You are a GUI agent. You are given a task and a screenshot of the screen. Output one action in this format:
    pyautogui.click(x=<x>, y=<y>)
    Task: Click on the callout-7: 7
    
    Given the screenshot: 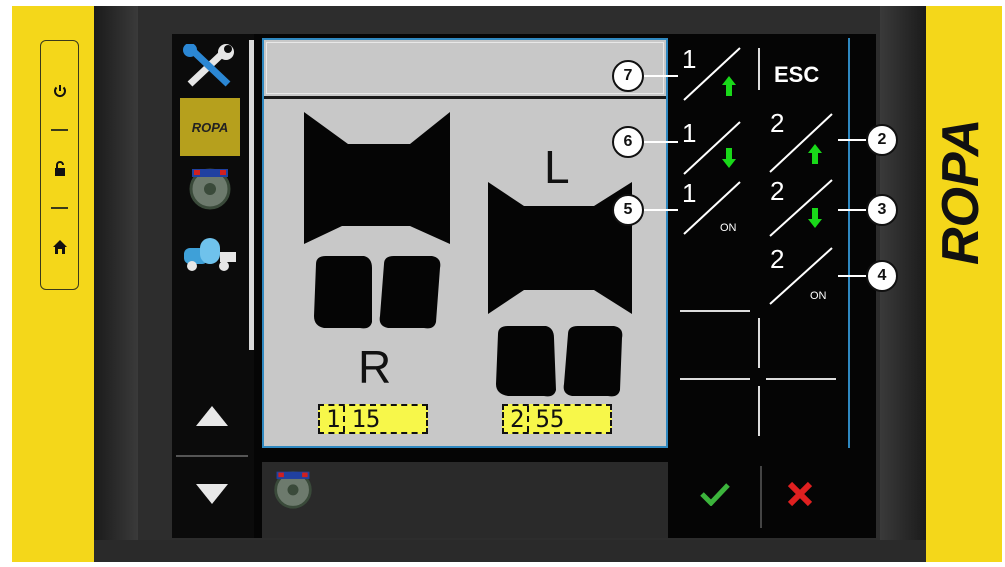 What is the action you would take?
    pyautogui.click(x=628, y=76)
    